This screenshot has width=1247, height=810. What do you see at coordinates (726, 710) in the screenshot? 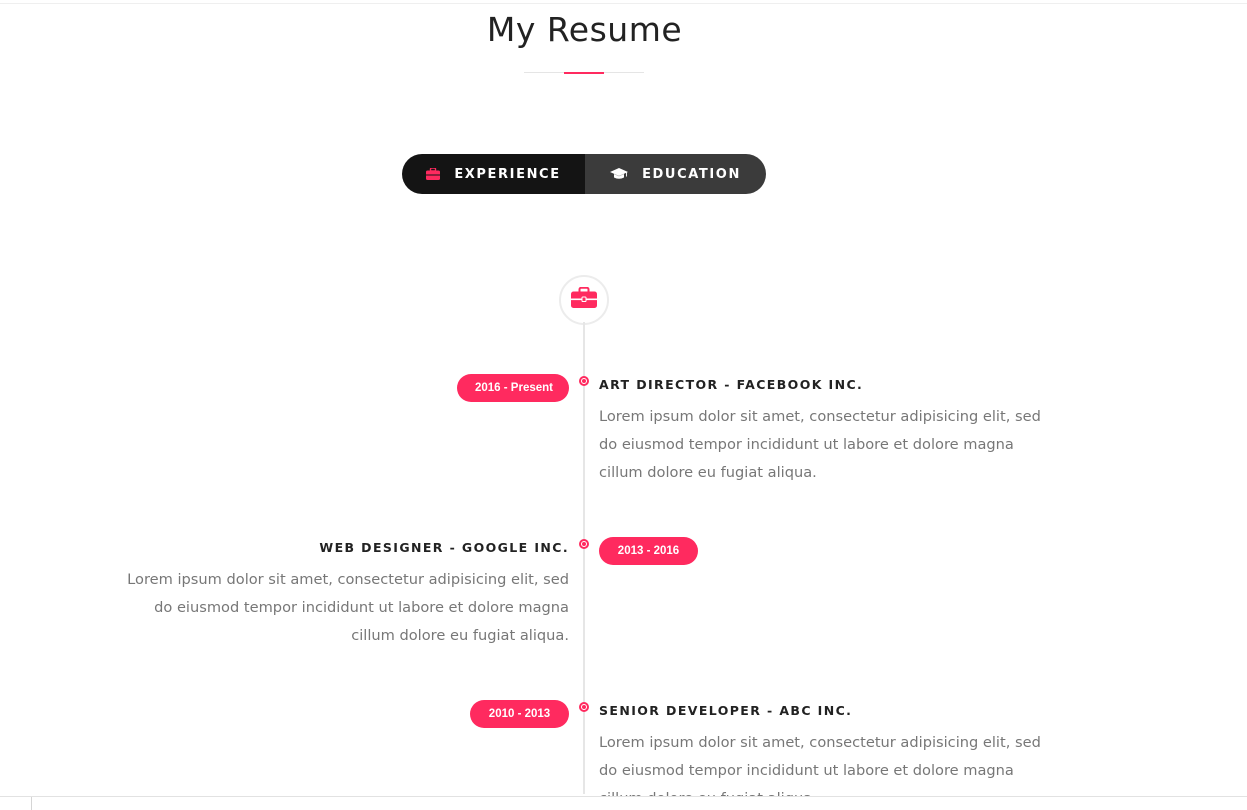
I see `job-title: SENIOR DEVELOPER - ABC INC.` at bounding box center [726, 710].